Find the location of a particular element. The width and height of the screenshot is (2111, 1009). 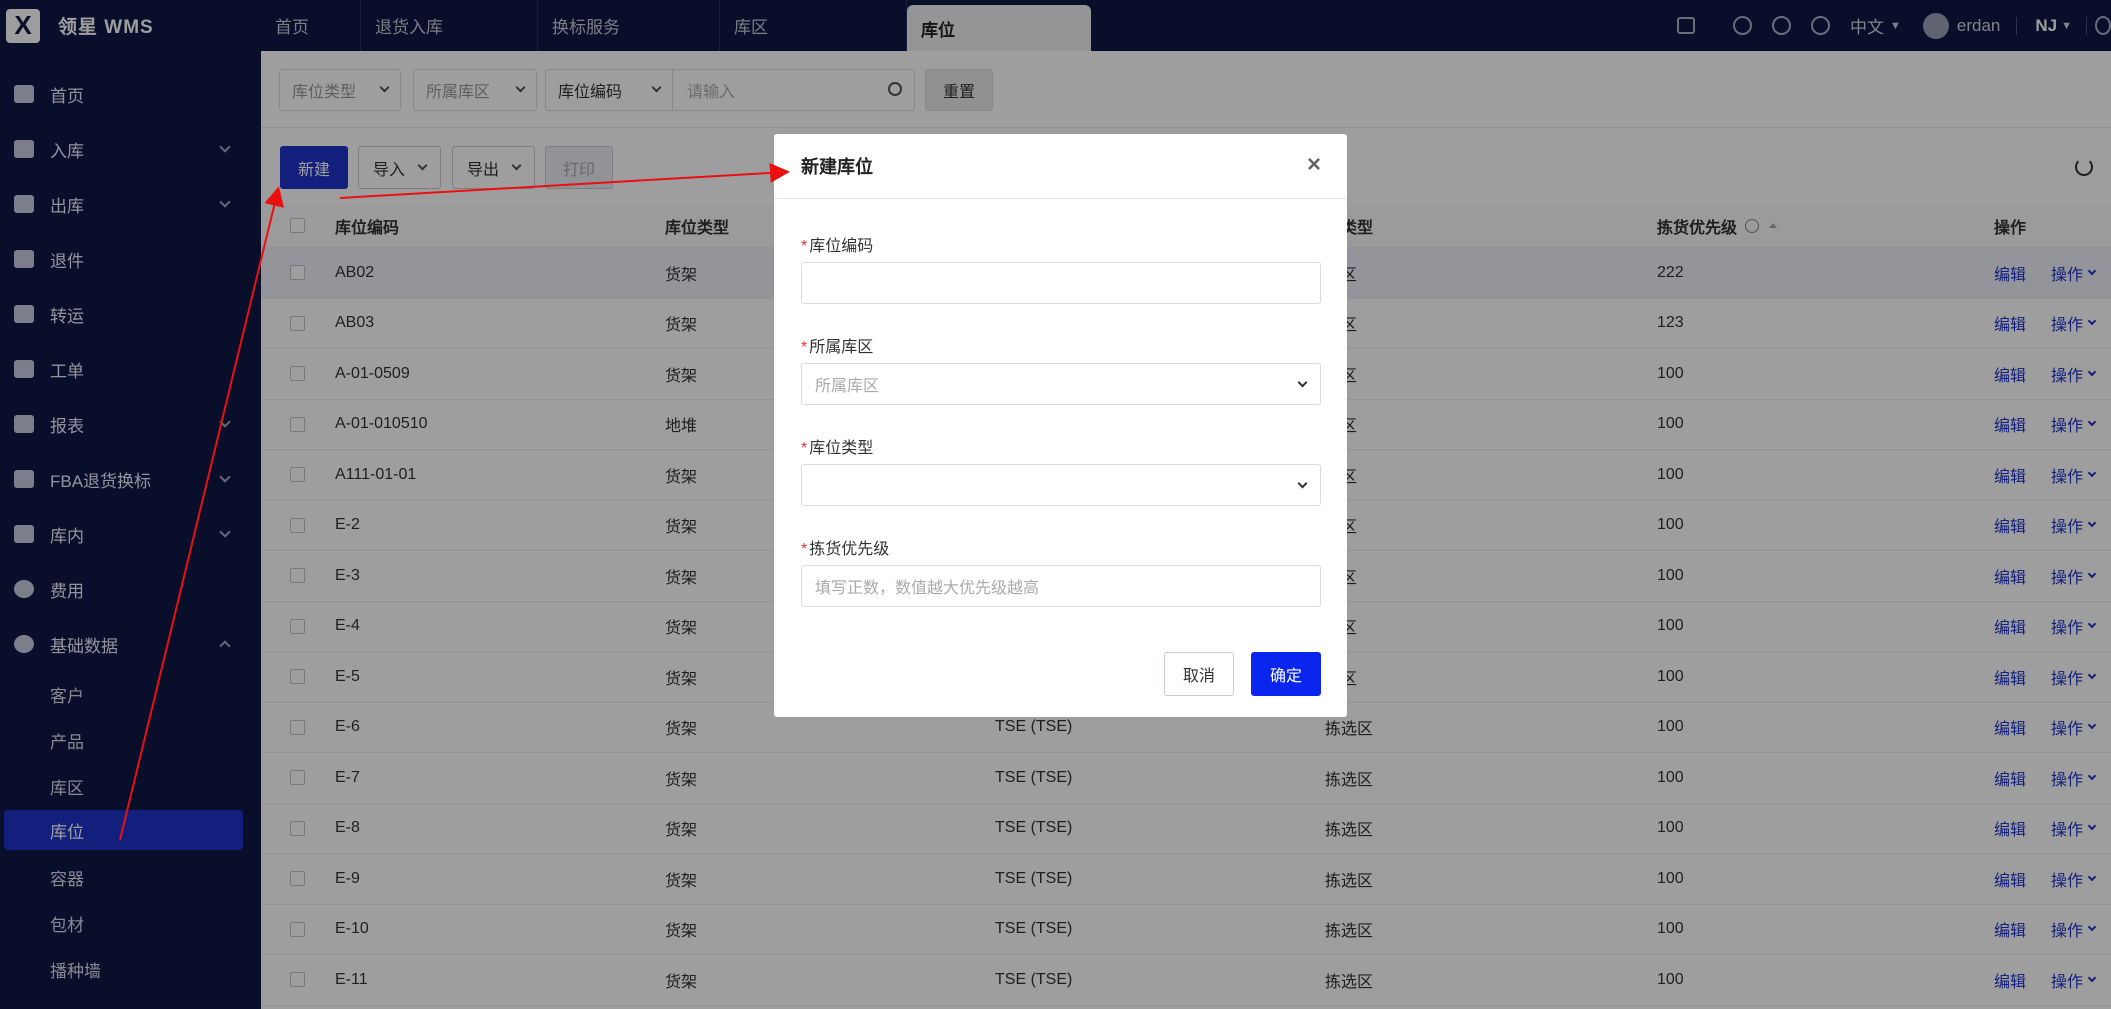

label-text: 拣货优先级 is located at coordinates (849, 549).